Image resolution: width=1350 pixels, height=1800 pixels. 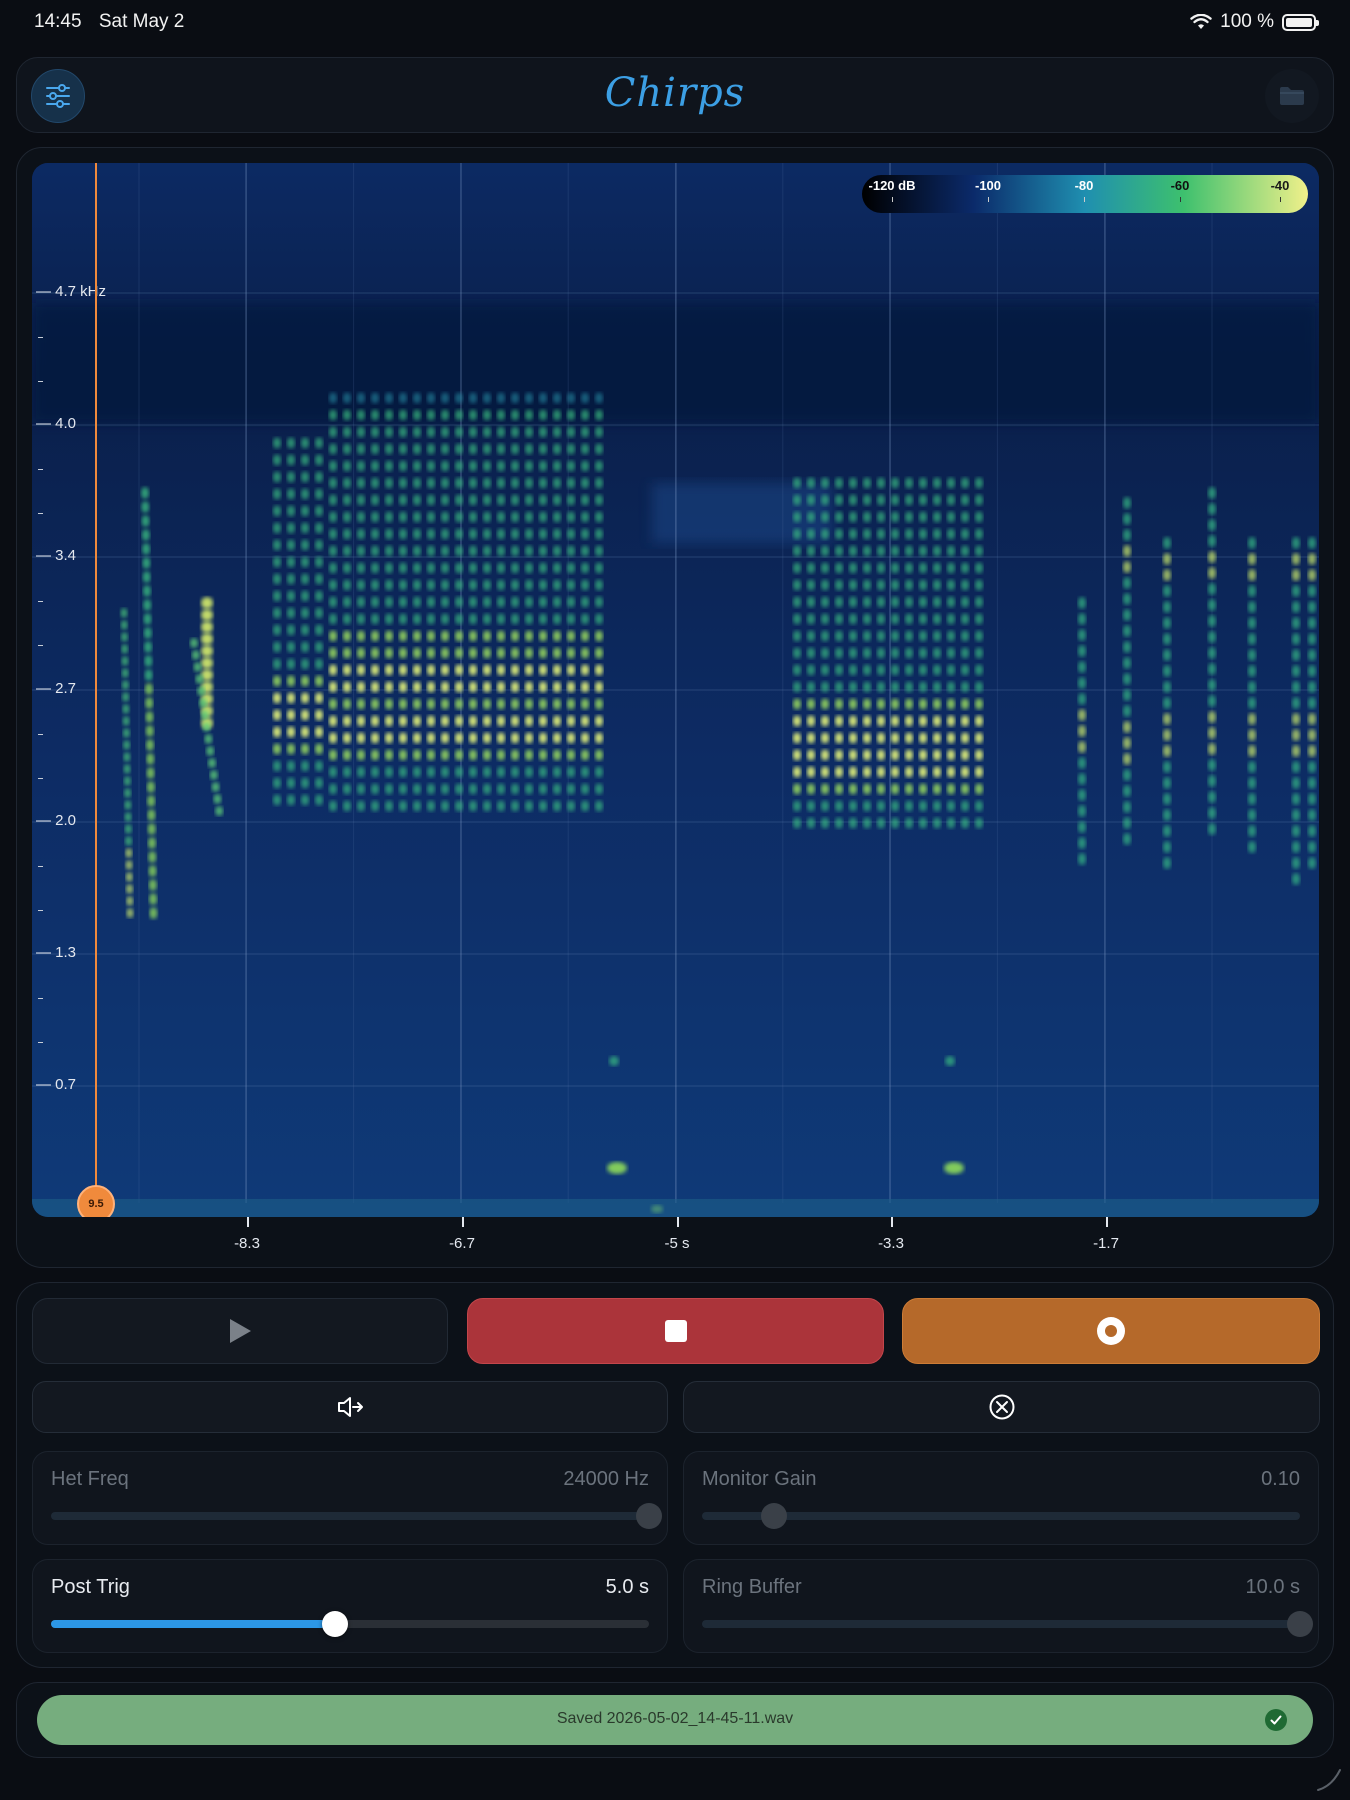 I want to click on ring-buffer-slider, so click(x=1007, y=1624).